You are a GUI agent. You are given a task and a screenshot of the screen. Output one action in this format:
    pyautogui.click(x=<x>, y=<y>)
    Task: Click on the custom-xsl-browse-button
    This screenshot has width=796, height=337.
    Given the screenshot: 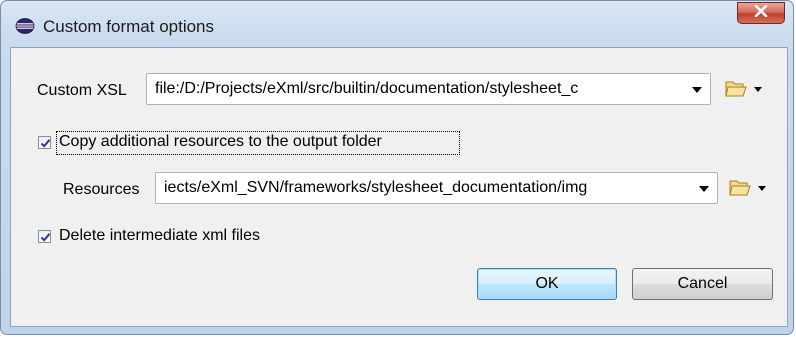 What is the action you would take?
    pyautogui.click(x=745, y=89)
    